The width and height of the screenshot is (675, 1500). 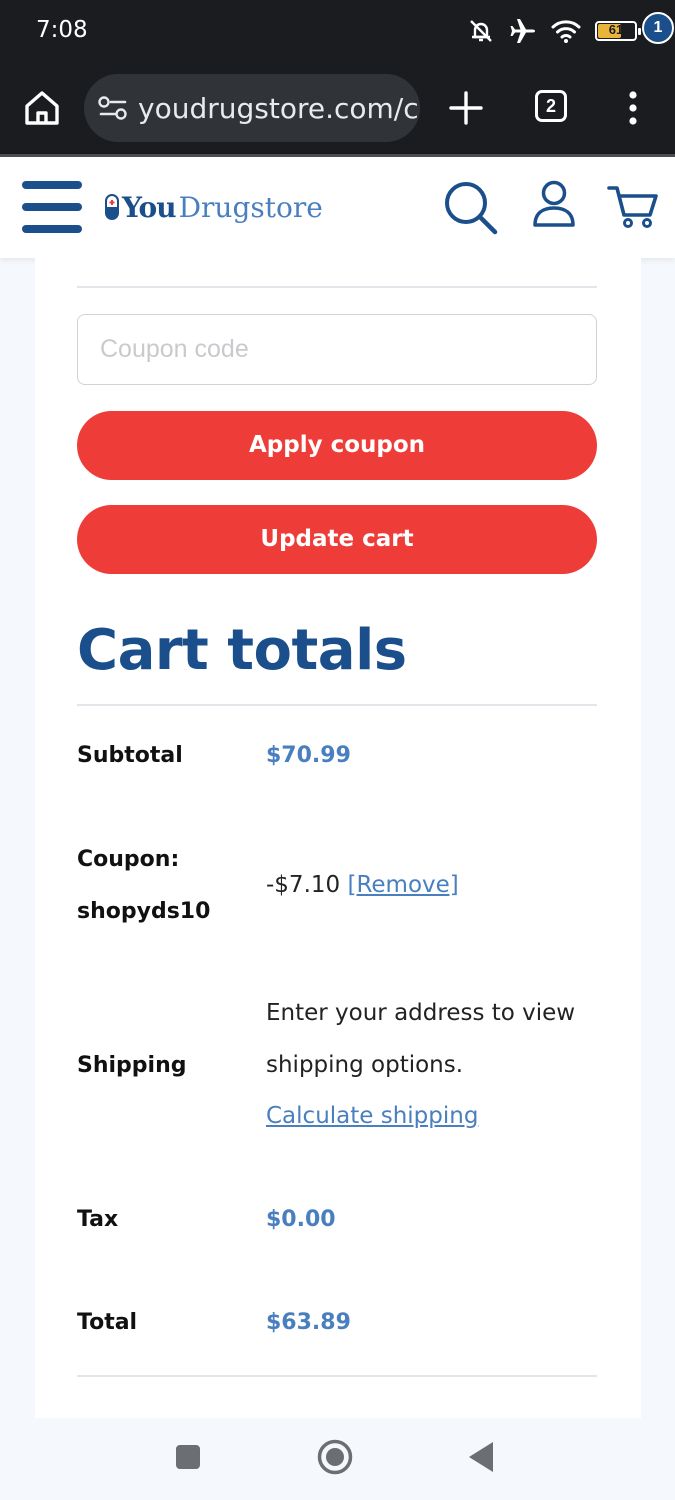 I want to click on coupon-label: Coupon:, so click(x=128, y=859).